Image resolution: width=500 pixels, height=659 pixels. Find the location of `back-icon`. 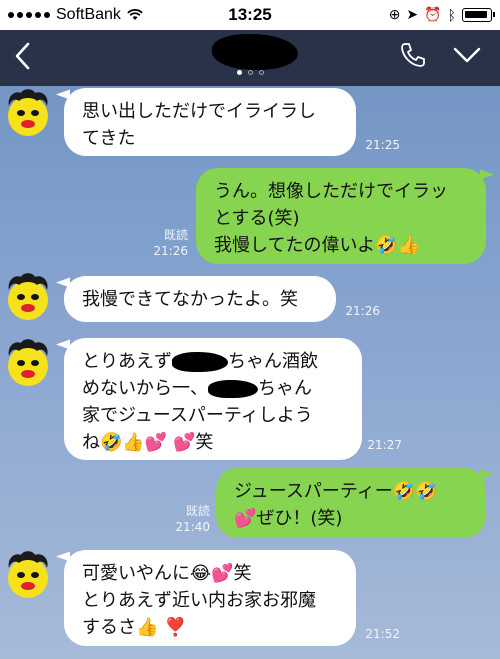

back-icon is located at coordinates (24, 56).